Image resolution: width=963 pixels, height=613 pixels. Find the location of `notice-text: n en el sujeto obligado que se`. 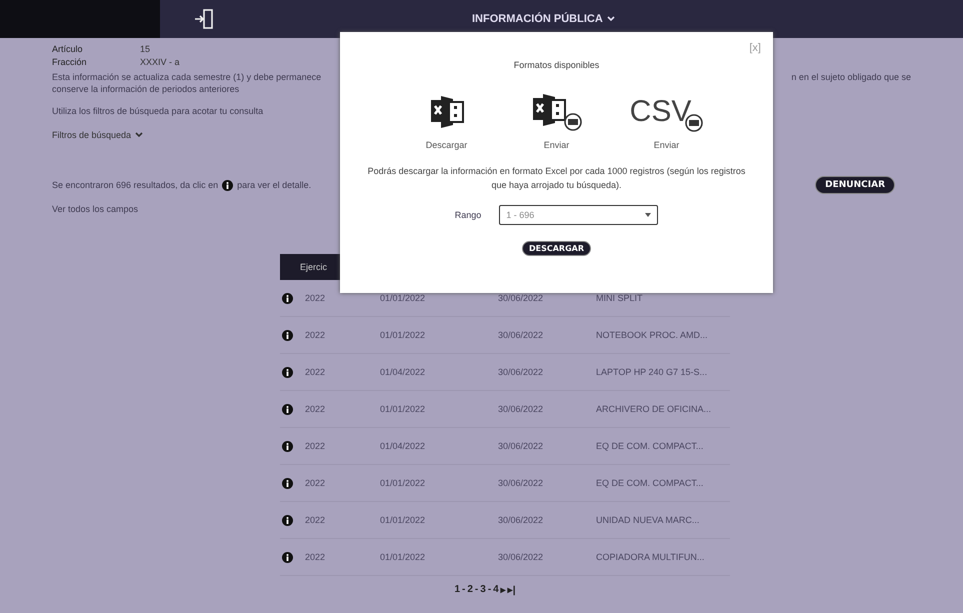

notice-text: n en el sujeto obligado que se is located at coordinates (851, 78).